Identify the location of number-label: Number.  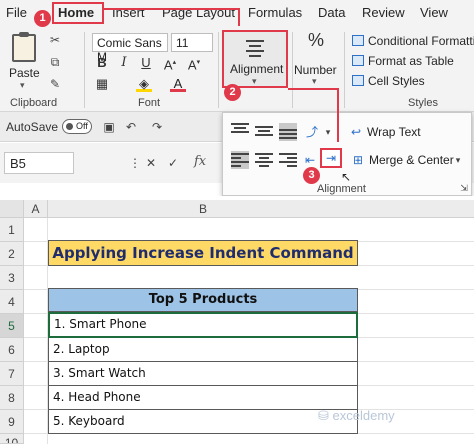
(315, 70).